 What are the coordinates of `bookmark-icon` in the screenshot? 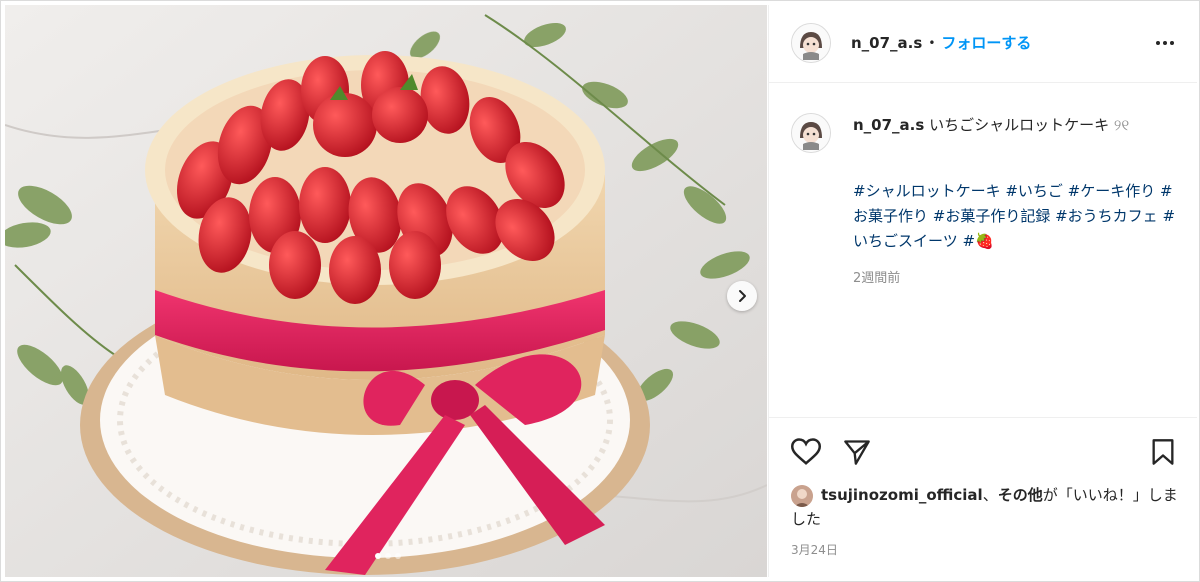 It's located at (1163, 452).